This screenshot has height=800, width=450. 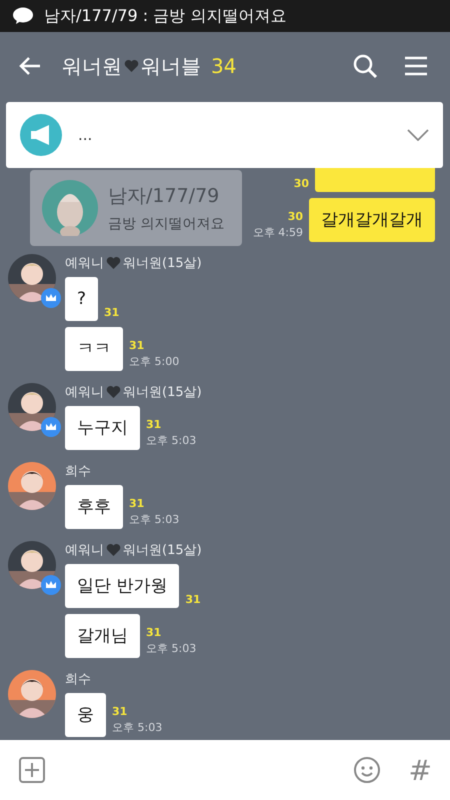 I want to click on member-count: 34, so click(x=223, y=66).